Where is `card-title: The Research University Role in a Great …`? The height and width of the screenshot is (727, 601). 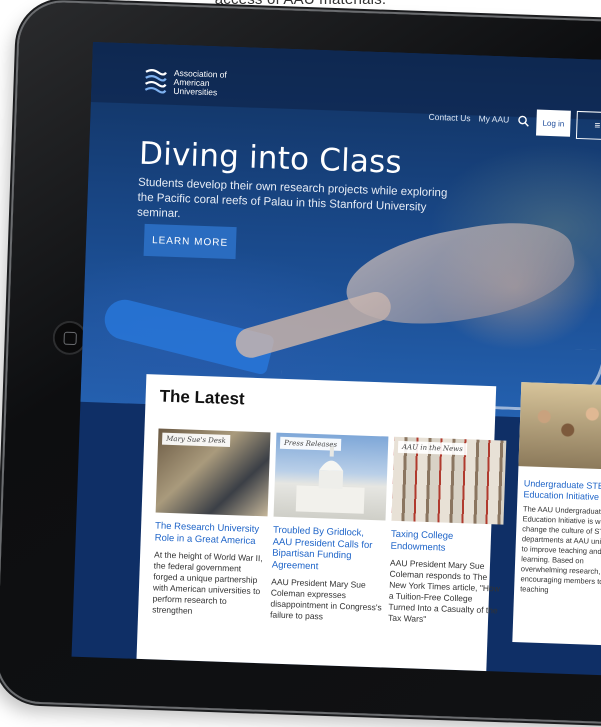 card-title: The Research University Role in a Great … is located at coordinates (211, 533).